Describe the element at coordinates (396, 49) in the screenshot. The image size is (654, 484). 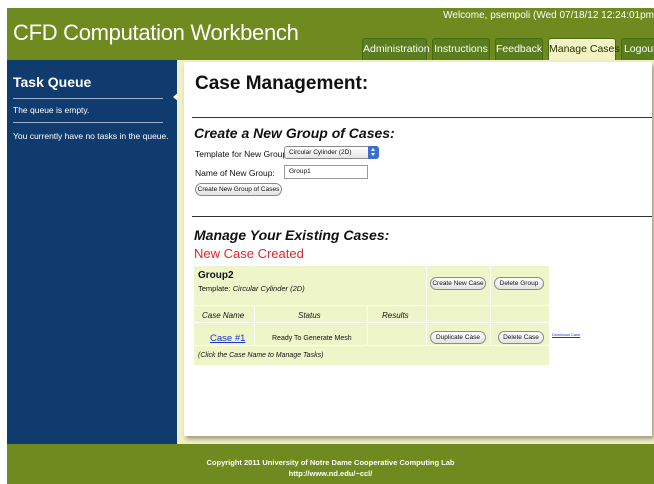
I see `tab-administration: Administration` at that location.